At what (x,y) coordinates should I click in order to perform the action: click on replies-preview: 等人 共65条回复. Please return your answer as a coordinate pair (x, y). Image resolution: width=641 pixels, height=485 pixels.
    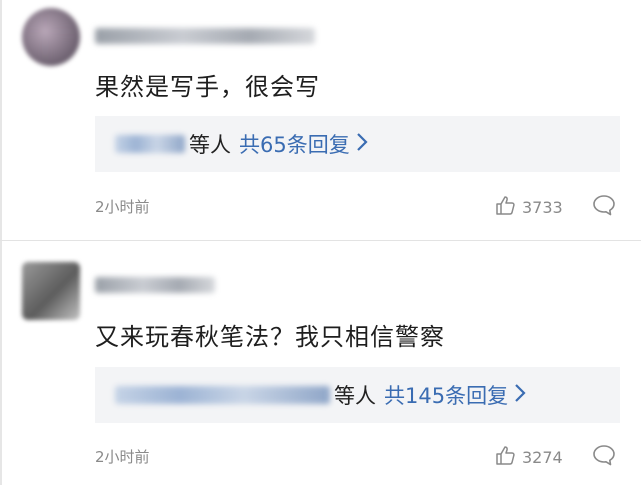
    Looking at the image, I should click on (357, 144).